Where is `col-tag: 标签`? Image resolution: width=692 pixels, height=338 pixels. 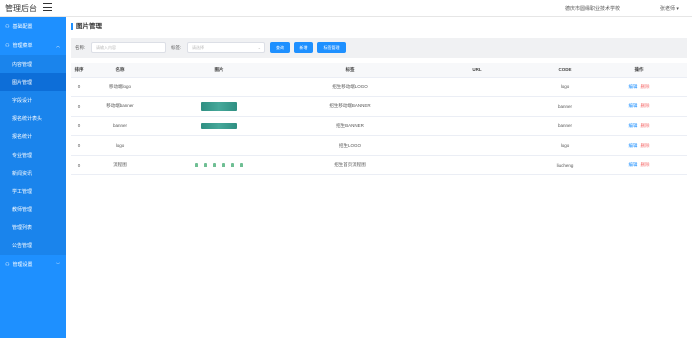
col-tag: 标签 is located at coordinates (350, 70).